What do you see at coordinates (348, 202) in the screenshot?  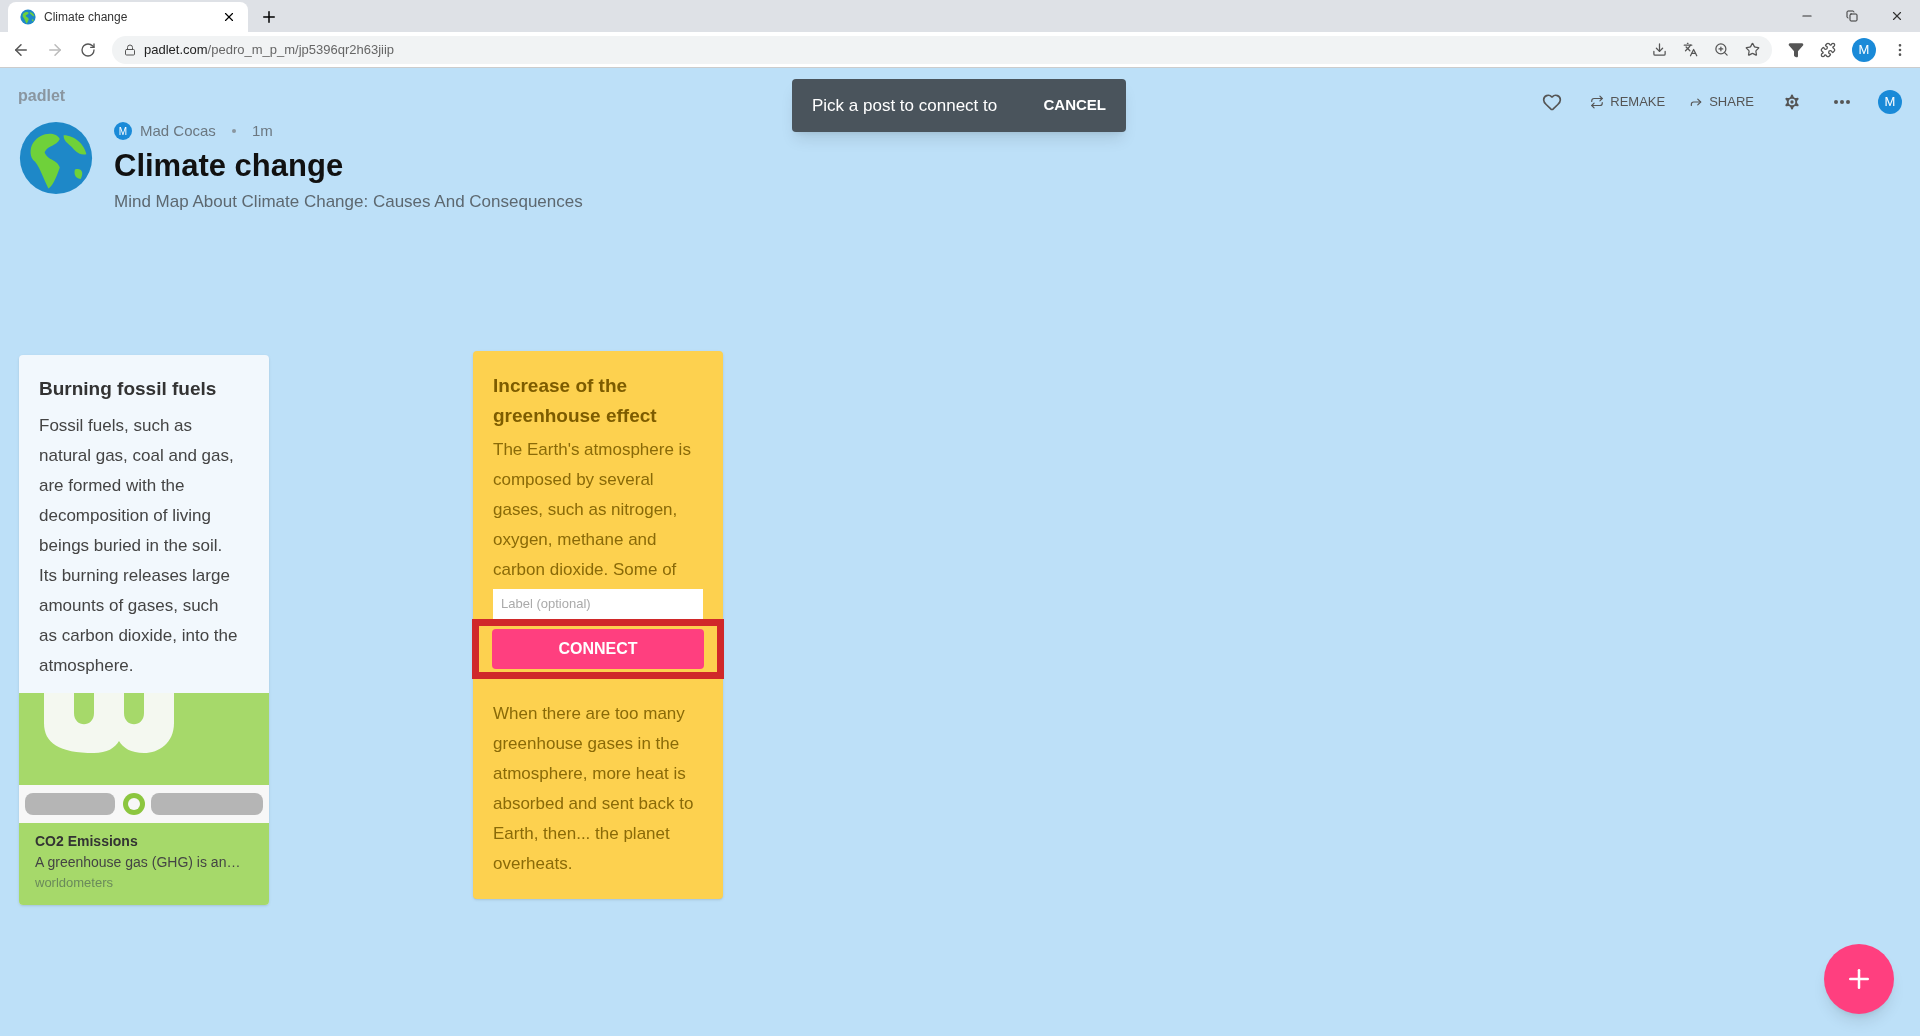 I see `board-subtitle: Mind Map About Climate Change: Causes And Consequences` at bounding box center [348, 202].